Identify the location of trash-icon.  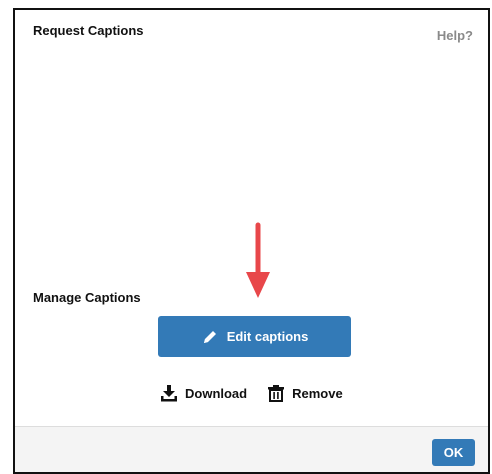
(276, 393).